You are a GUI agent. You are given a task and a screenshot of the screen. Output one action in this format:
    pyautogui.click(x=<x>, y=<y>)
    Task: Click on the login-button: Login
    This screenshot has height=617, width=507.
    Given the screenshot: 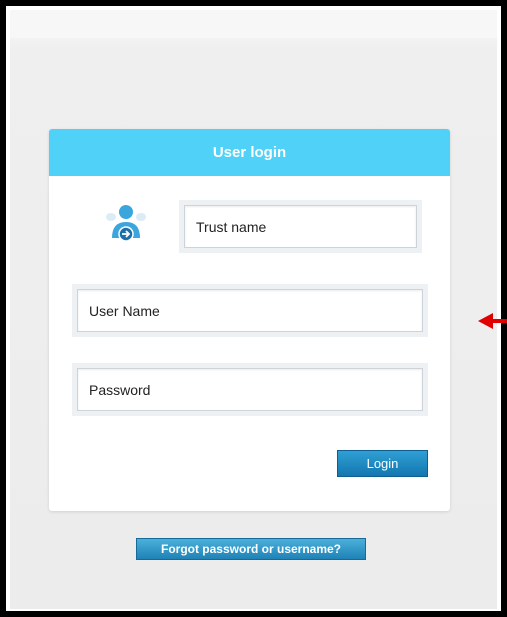 What is the action you would take?
    pyautogui.click(x=382, y=463)
    